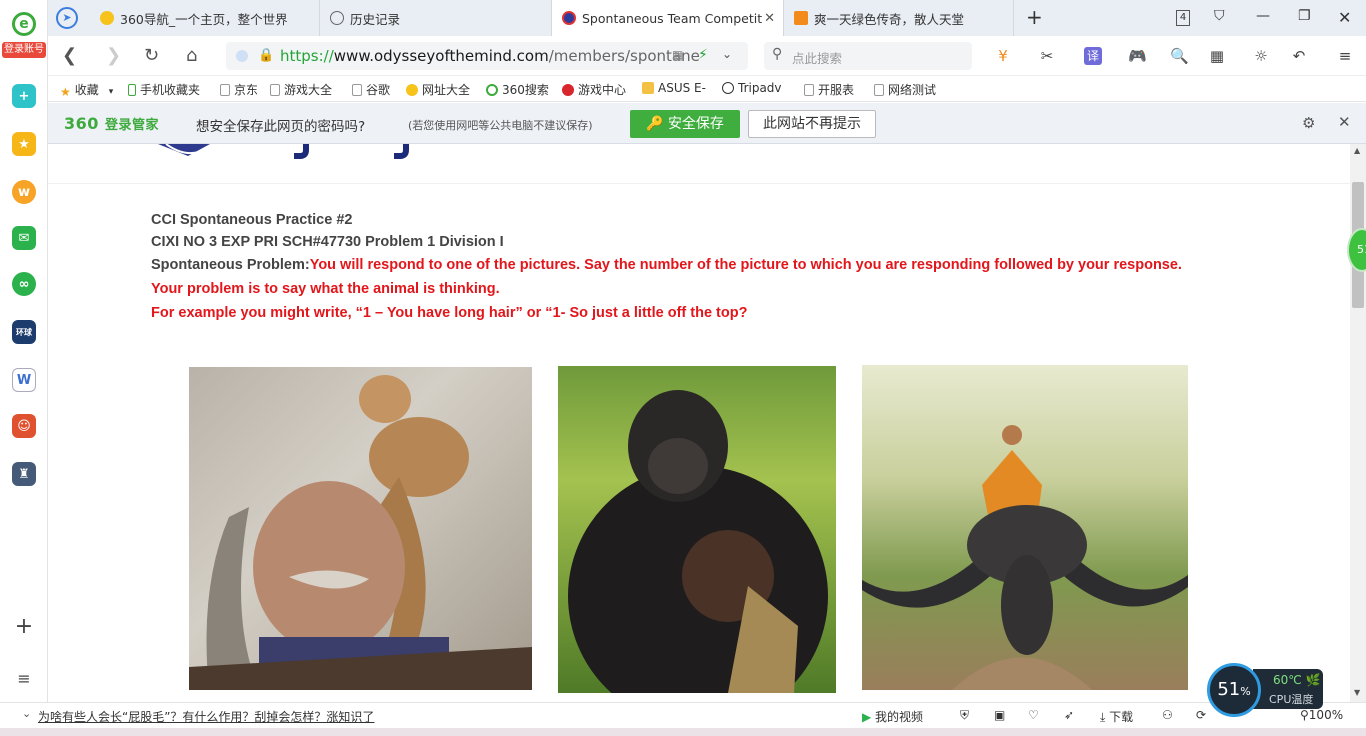 The height and width of the screenshot is (736, 1366). Describe the element at coordinates (1201, 715) in the screenshot. I see `sync-icon: ⟳` at that location.